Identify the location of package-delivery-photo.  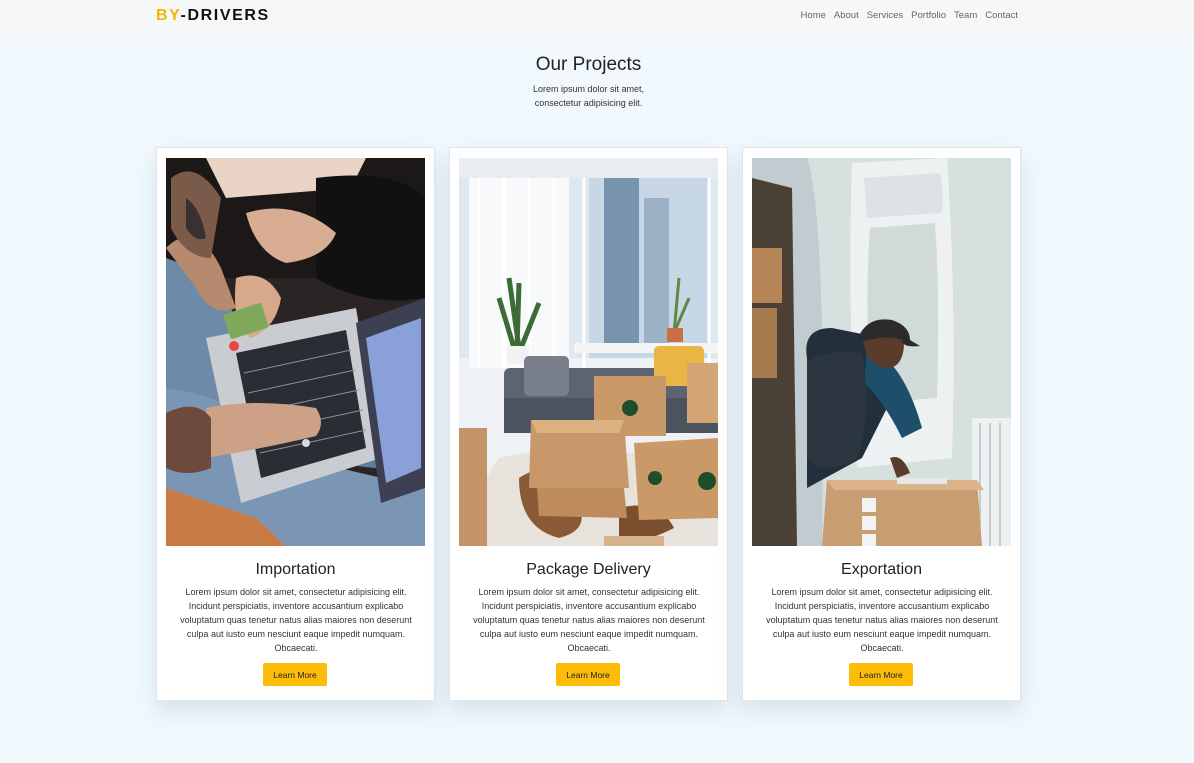
(588, 352).